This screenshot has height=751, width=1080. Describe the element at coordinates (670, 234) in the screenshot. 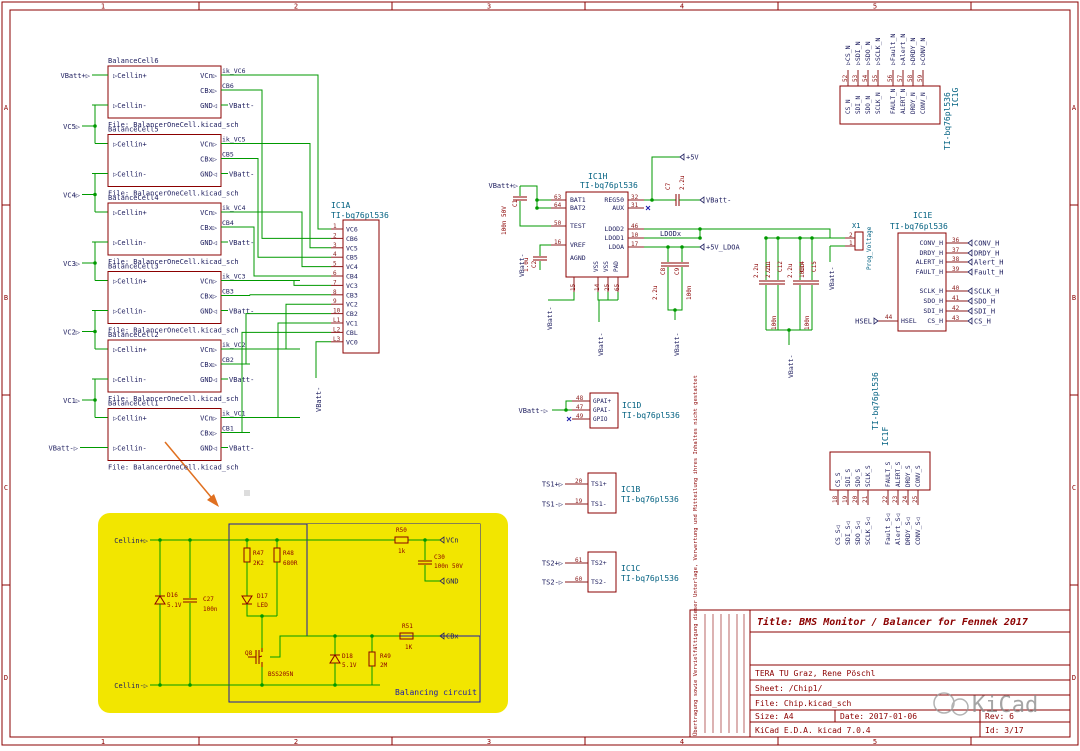

I see `ldodx-label: LDODx` at that location.